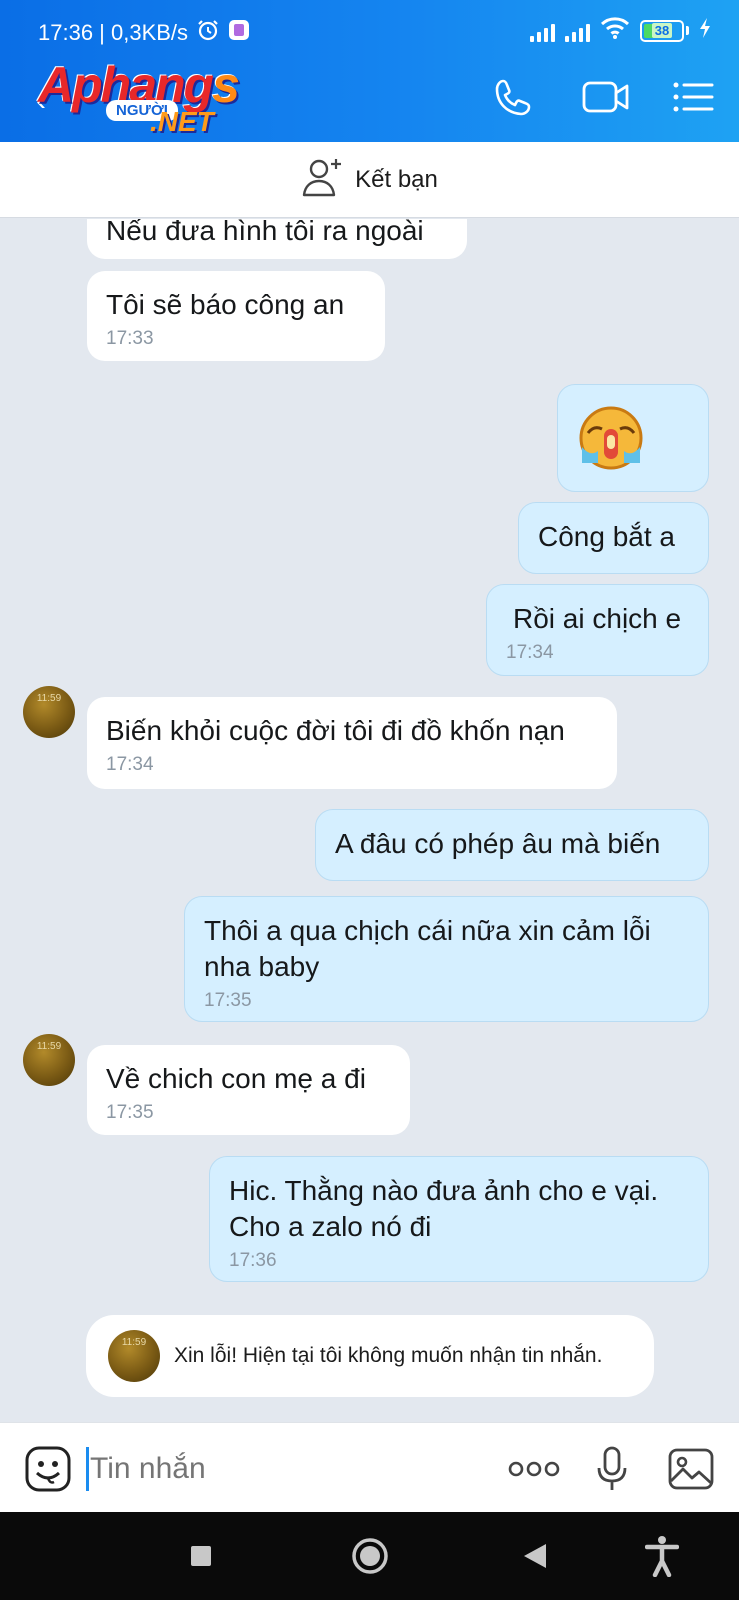 The height and width of the screenshot is (1600, 739). Describe the element at coordinates (130, 338) in the screenshot. I see `message-time: 17:33` at that location.